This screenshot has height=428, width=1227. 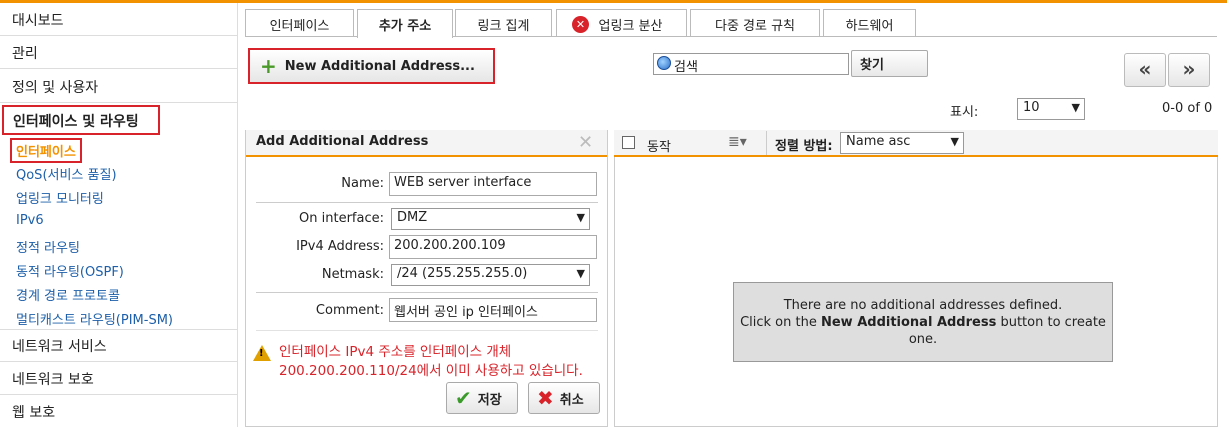 What do you see at coordinates (751, 64) in the screenshot?
I see `search-input: 검색` at bounding box center [751, 64].